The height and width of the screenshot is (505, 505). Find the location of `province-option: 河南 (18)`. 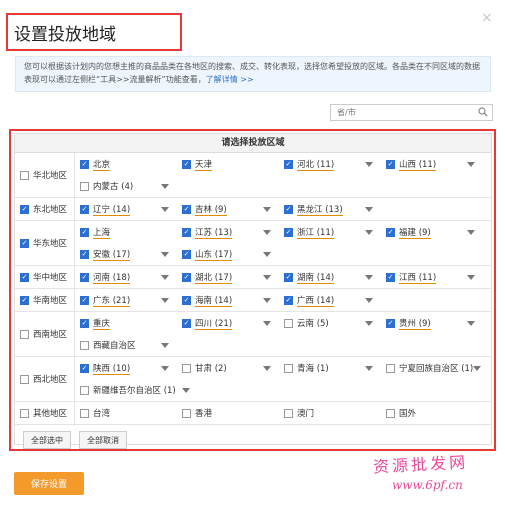

province-option: 河南 (18) is located at coordinates (126, 277).